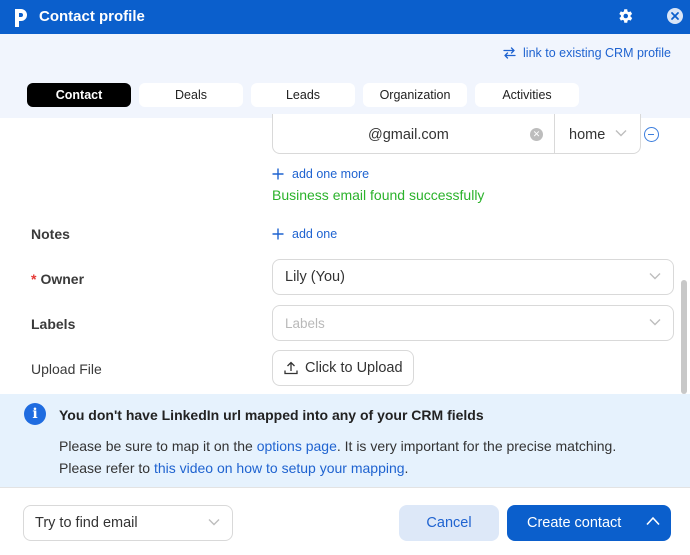  I want to click on upload-file-label: Upload File, so click(66, 369).